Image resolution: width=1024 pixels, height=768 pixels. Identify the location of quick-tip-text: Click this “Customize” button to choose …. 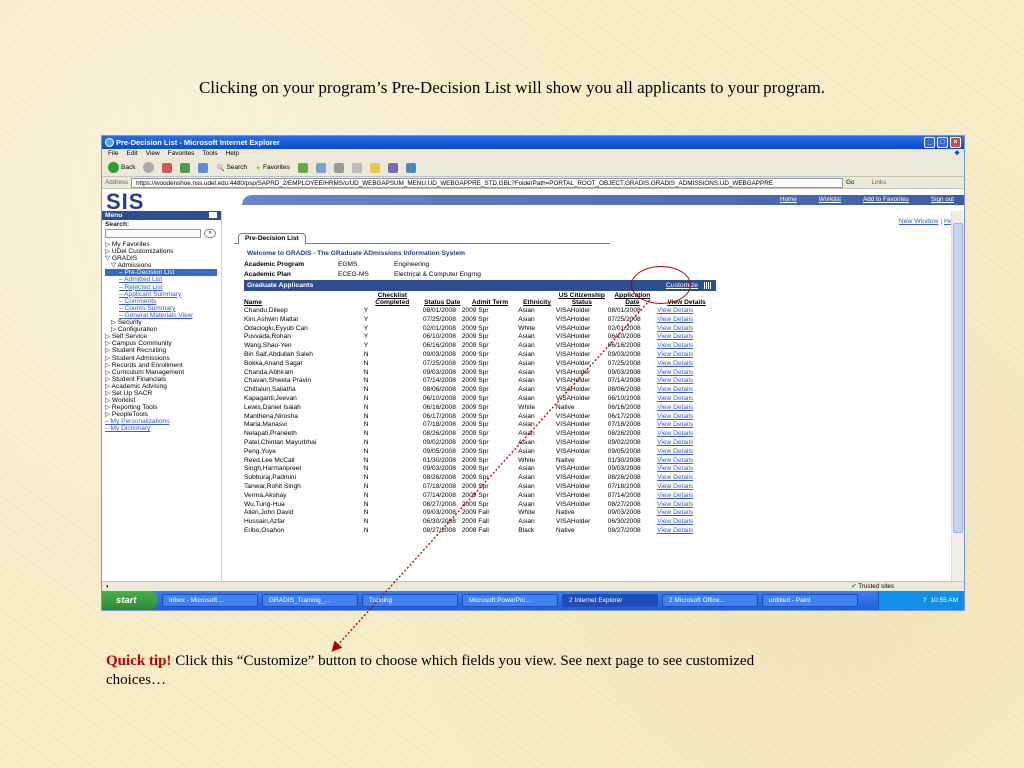
(430, 670).